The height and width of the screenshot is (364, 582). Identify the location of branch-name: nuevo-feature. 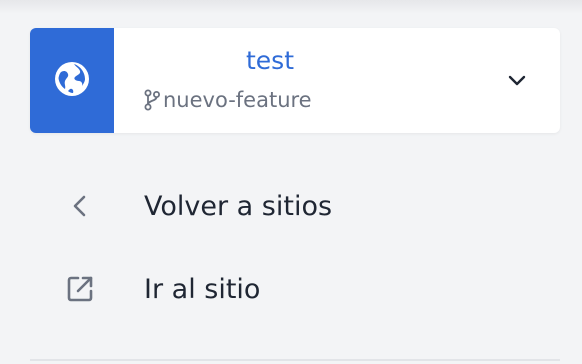
(237, 100).